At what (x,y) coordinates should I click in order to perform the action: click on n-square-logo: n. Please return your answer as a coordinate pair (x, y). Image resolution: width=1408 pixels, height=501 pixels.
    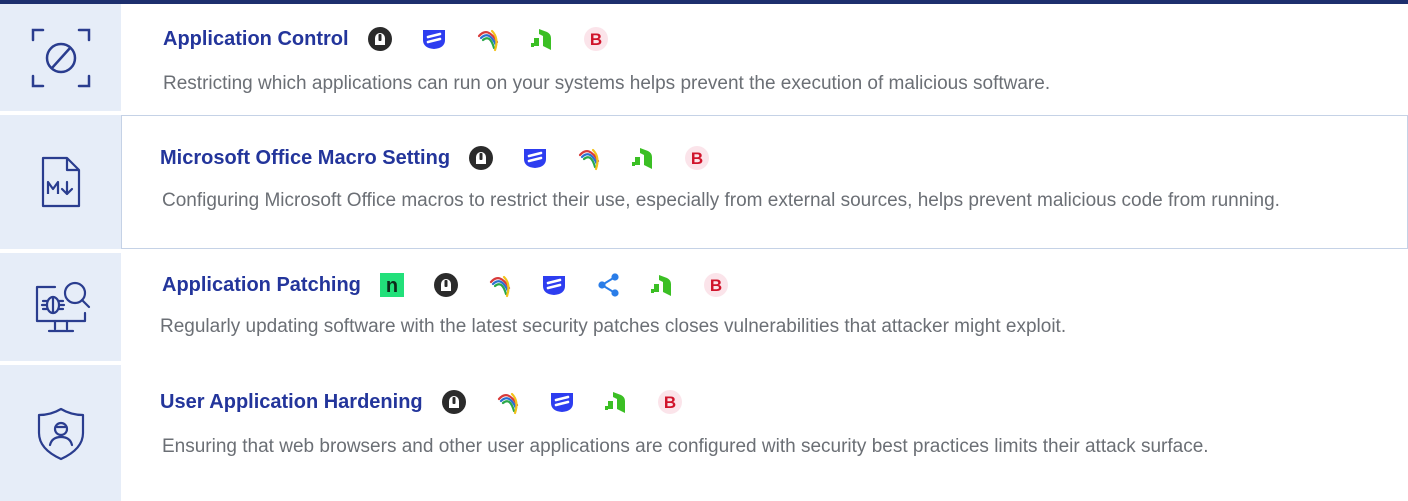
    Looking at the image, I should click on (392, 285).